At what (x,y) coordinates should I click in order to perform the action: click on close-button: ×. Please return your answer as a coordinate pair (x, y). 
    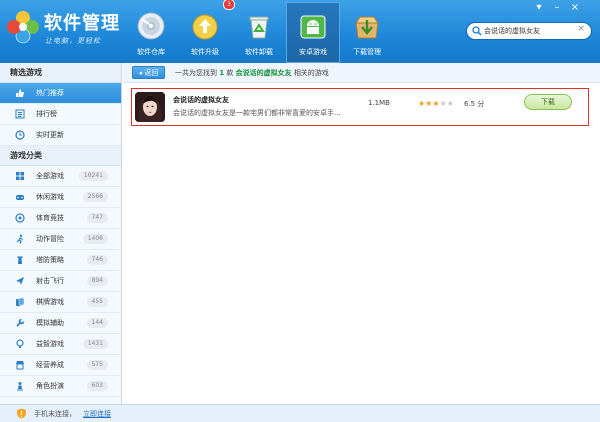
    Looking at the image, I should click on (575, 8).